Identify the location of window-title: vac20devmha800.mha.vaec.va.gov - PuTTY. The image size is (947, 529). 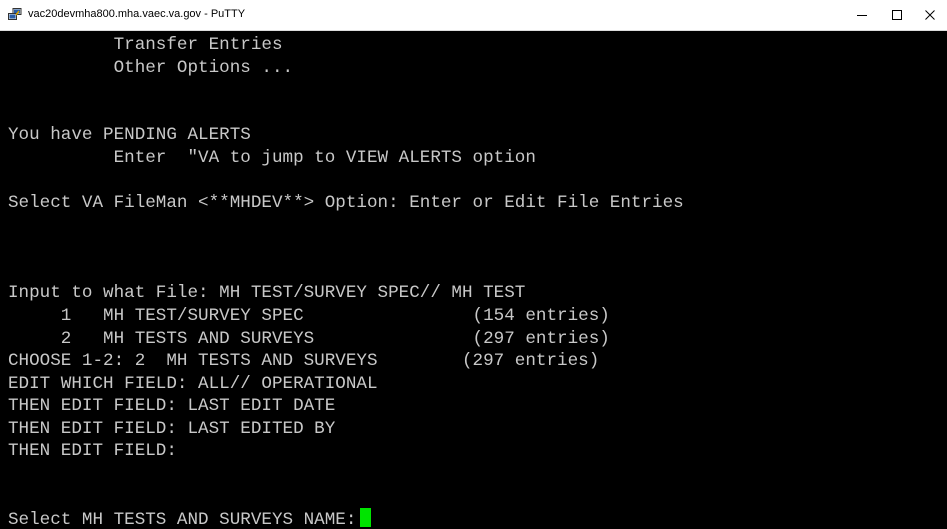
(137, 14).